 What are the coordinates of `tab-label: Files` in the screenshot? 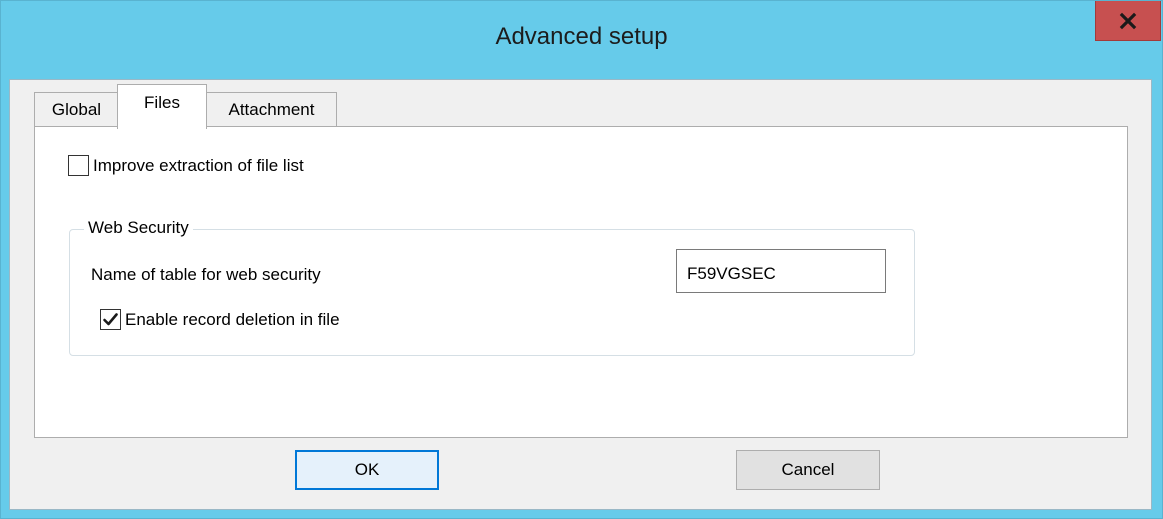 It's located at (162, 102).